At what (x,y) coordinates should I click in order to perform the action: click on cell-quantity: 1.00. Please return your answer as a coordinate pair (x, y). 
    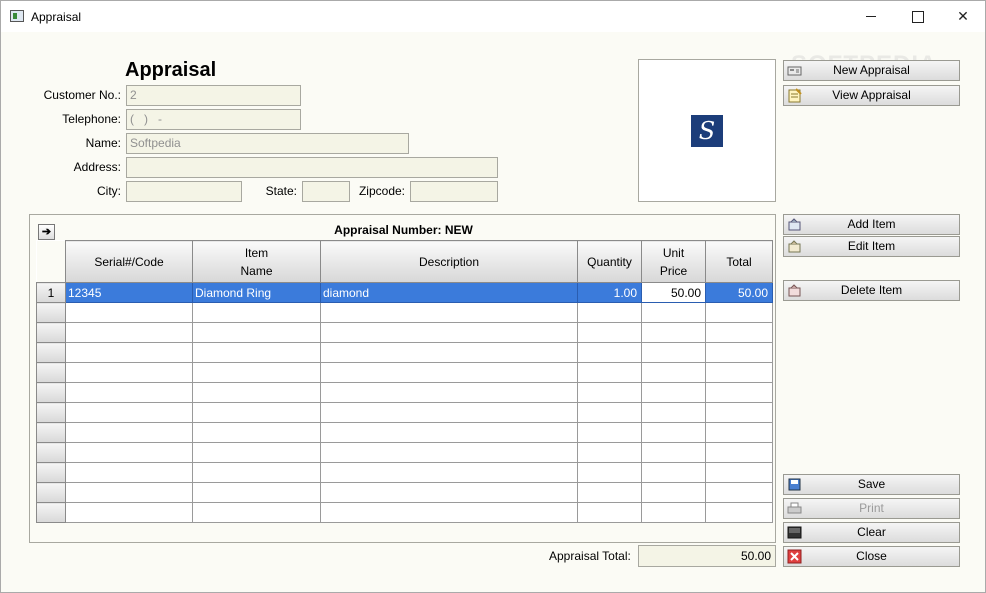
    Looking at the image, I should click on (609, 292).